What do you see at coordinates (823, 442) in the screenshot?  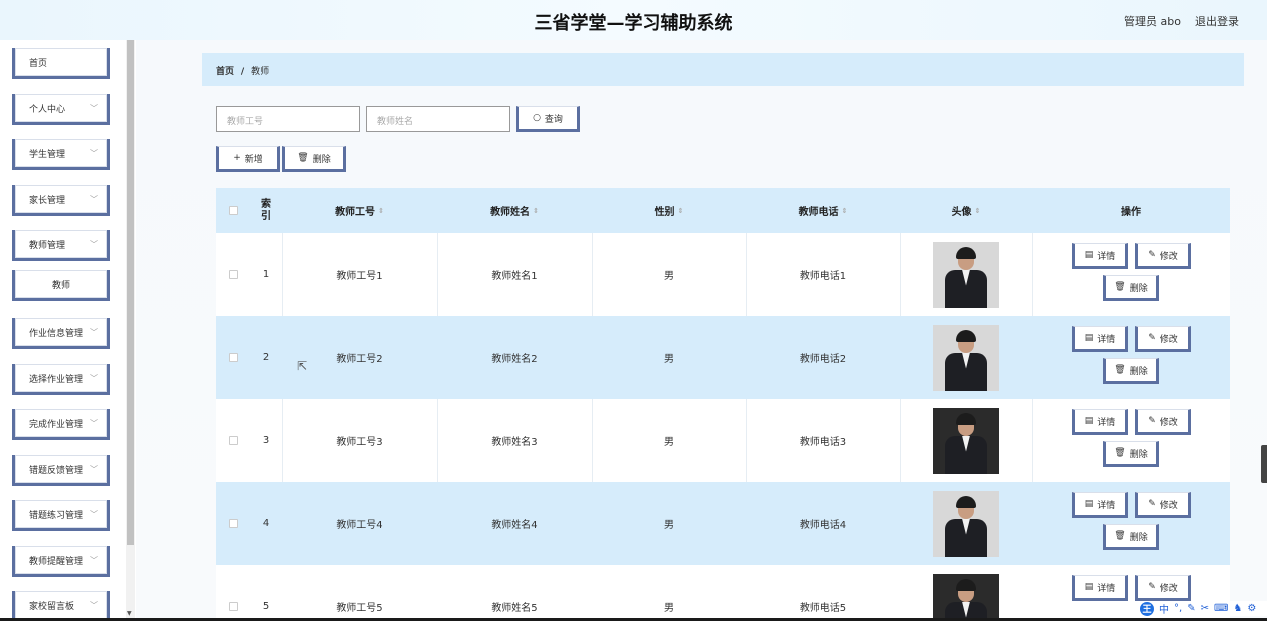 I see `cell-phone: 教师电话3` at bounding box center [823, 442].